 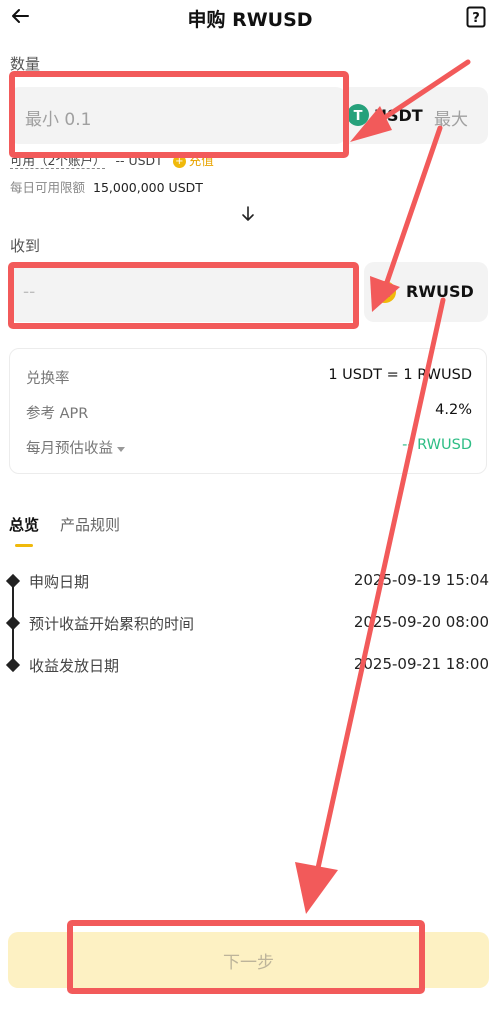 What do you see at coordinates (437, 445) in the screenshot?
I see `monthly-value: -- RWUSD` at bounding box center [437, 445].